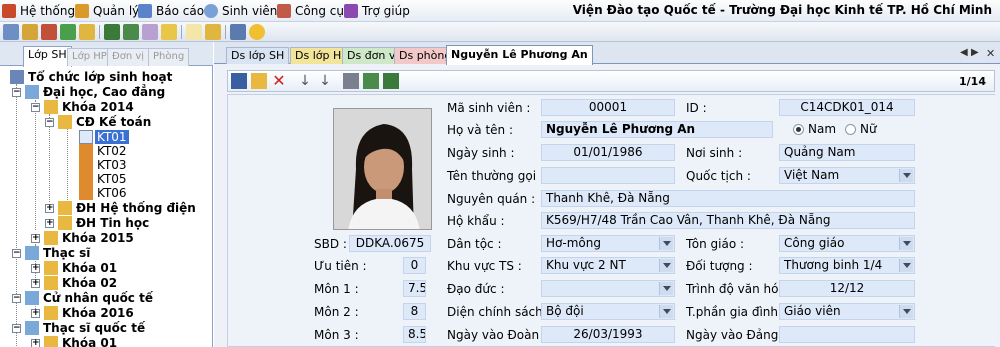 The width and height of the screenshot is (1000, 347). Describe the element at coordinates (728, 198) in the screenshot. I see `nguyen-quan-field: Thanh Khê, Đà Nẵng` at that location.